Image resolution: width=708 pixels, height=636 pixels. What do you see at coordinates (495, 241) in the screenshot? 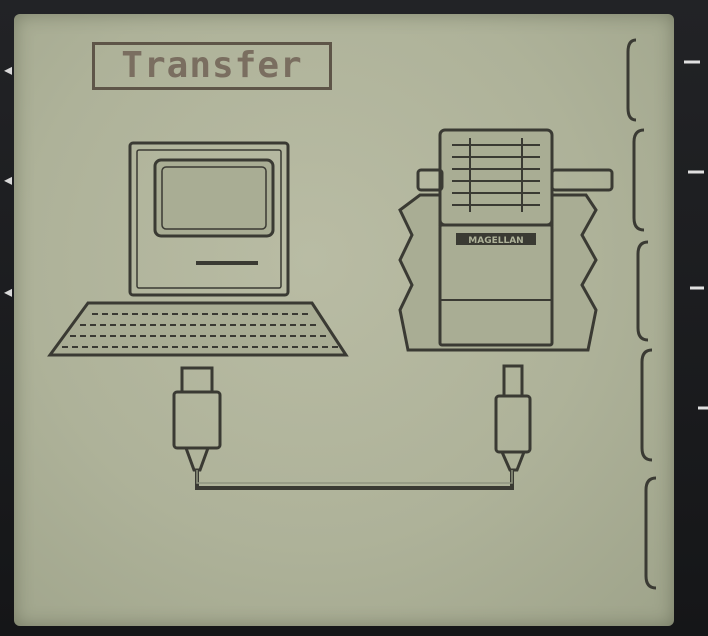
I see `gps-brand-label: MAGELLAN` at bounding box center [495, 241].